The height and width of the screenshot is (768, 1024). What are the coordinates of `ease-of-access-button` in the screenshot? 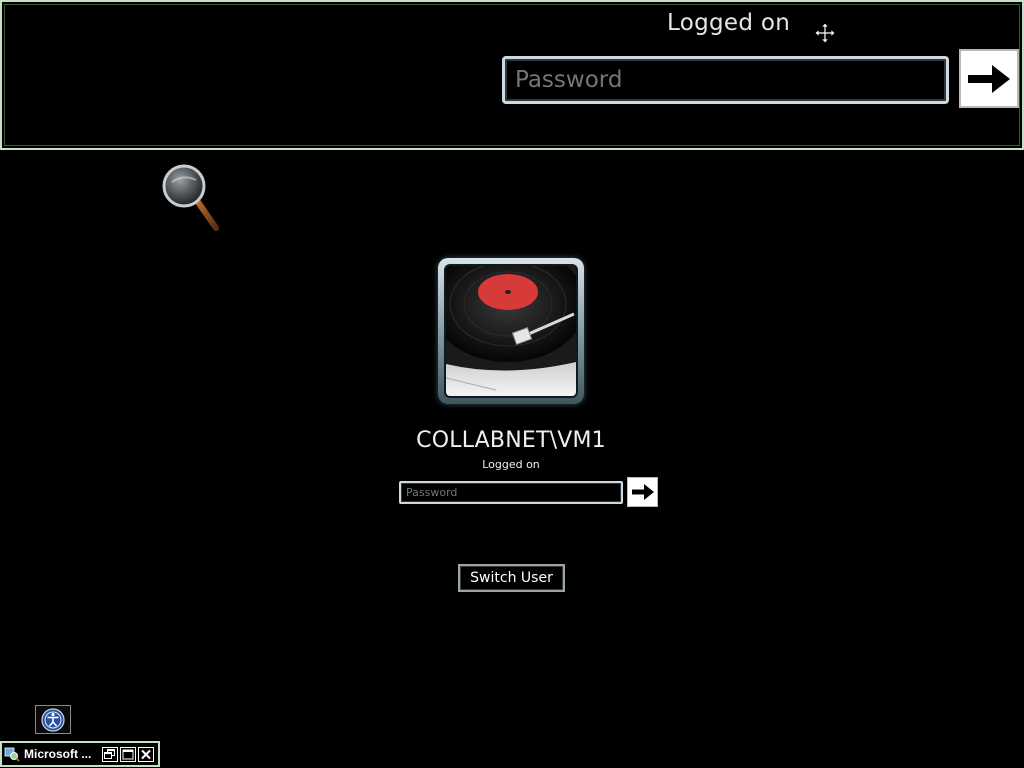 It's located at (53, 719).